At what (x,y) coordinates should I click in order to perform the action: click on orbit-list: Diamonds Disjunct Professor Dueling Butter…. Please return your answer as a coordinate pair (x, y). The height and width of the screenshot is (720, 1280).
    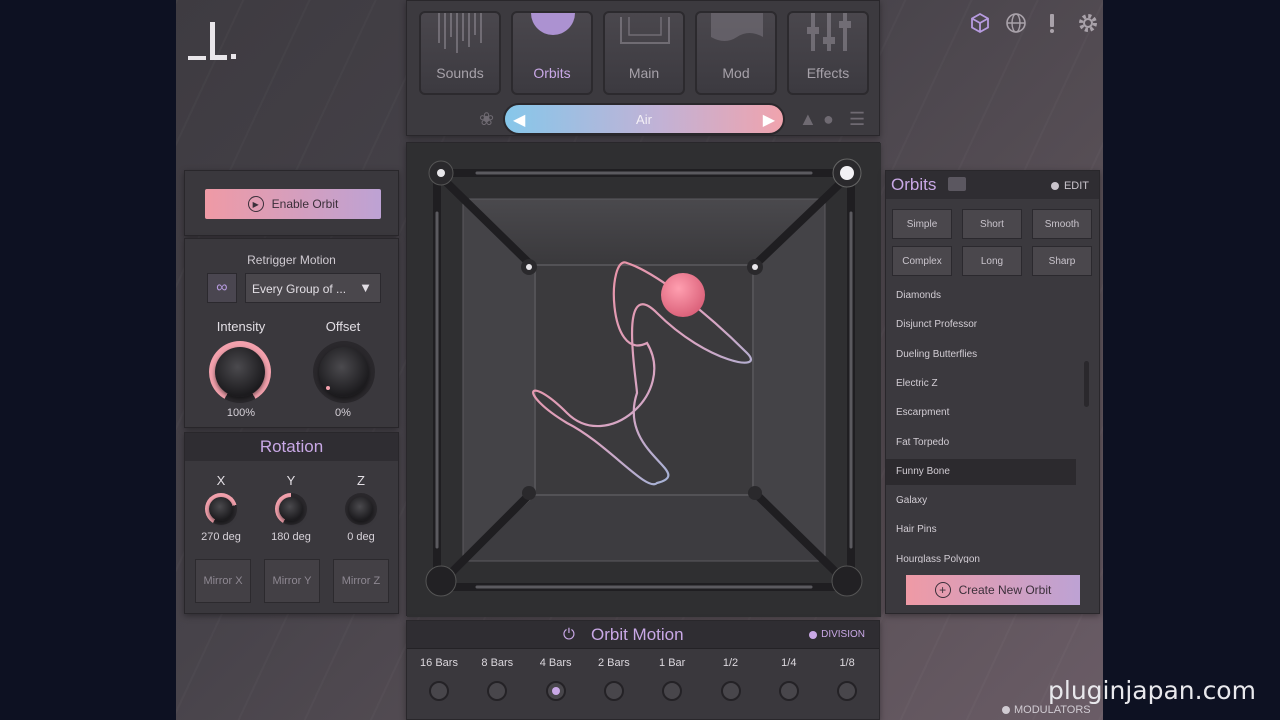
    Looking at the image, I should click on (986, 367).